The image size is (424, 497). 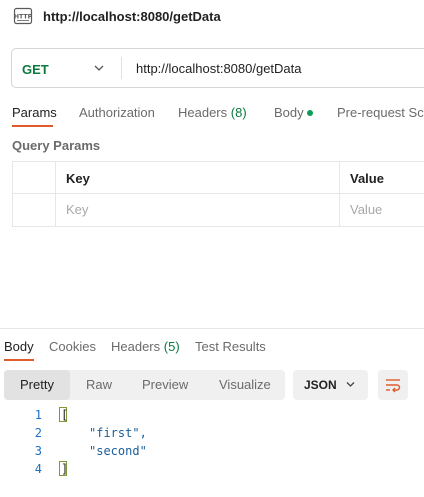 I want to click on format-select-label: JSON, so click(x=320, y=385).